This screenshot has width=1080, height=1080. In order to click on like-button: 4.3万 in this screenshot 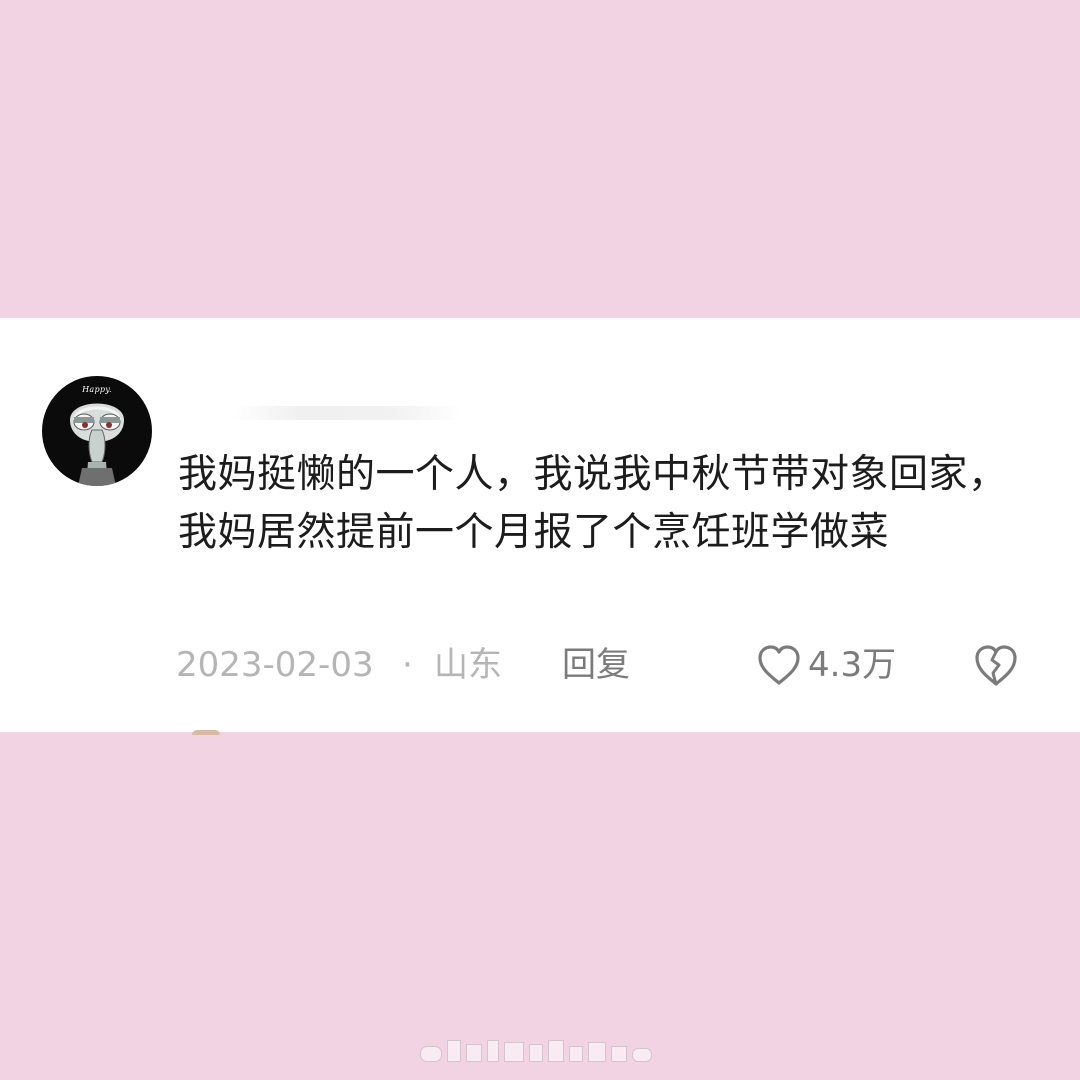, I will do `click(826, 665)`.